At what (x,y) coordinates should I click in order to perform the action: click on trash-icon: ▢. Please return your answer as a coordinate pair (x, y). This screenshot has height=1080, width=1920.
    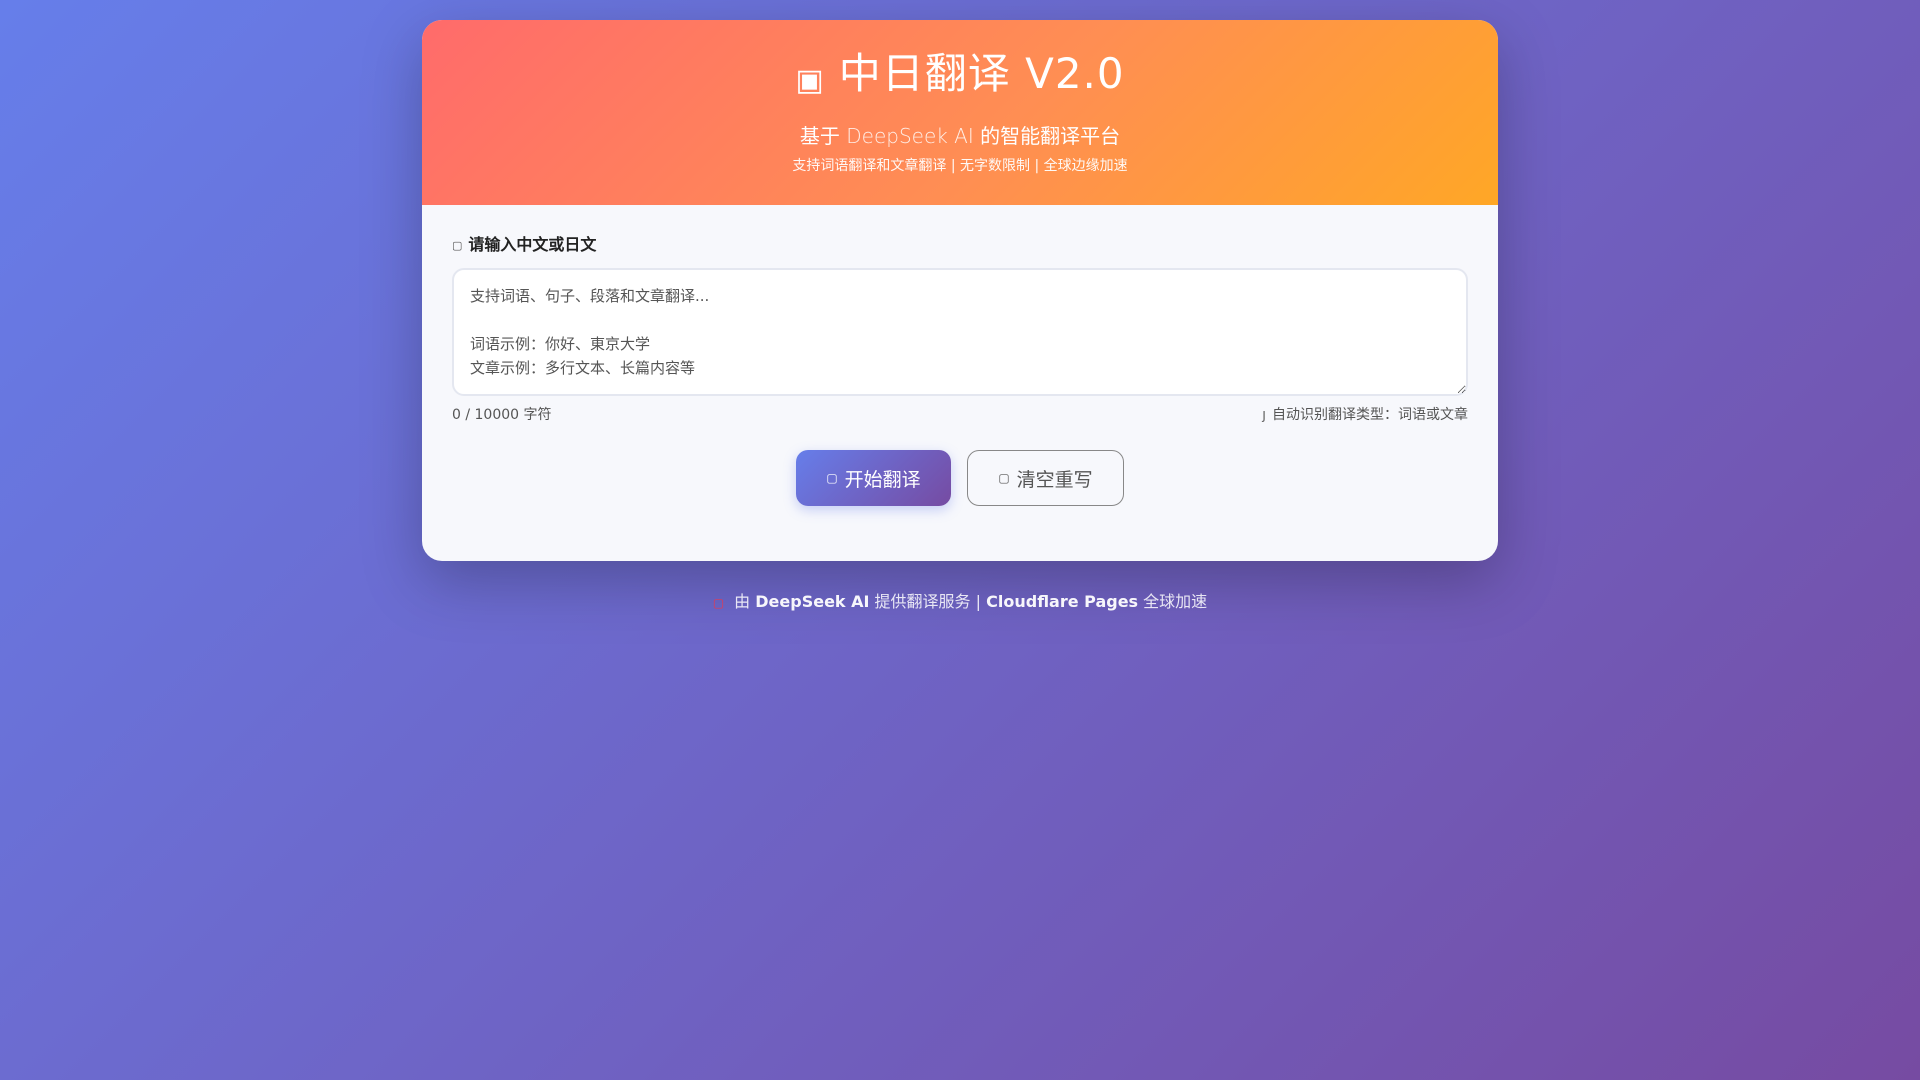
    Looking at the image, I should click on (1004, 478).